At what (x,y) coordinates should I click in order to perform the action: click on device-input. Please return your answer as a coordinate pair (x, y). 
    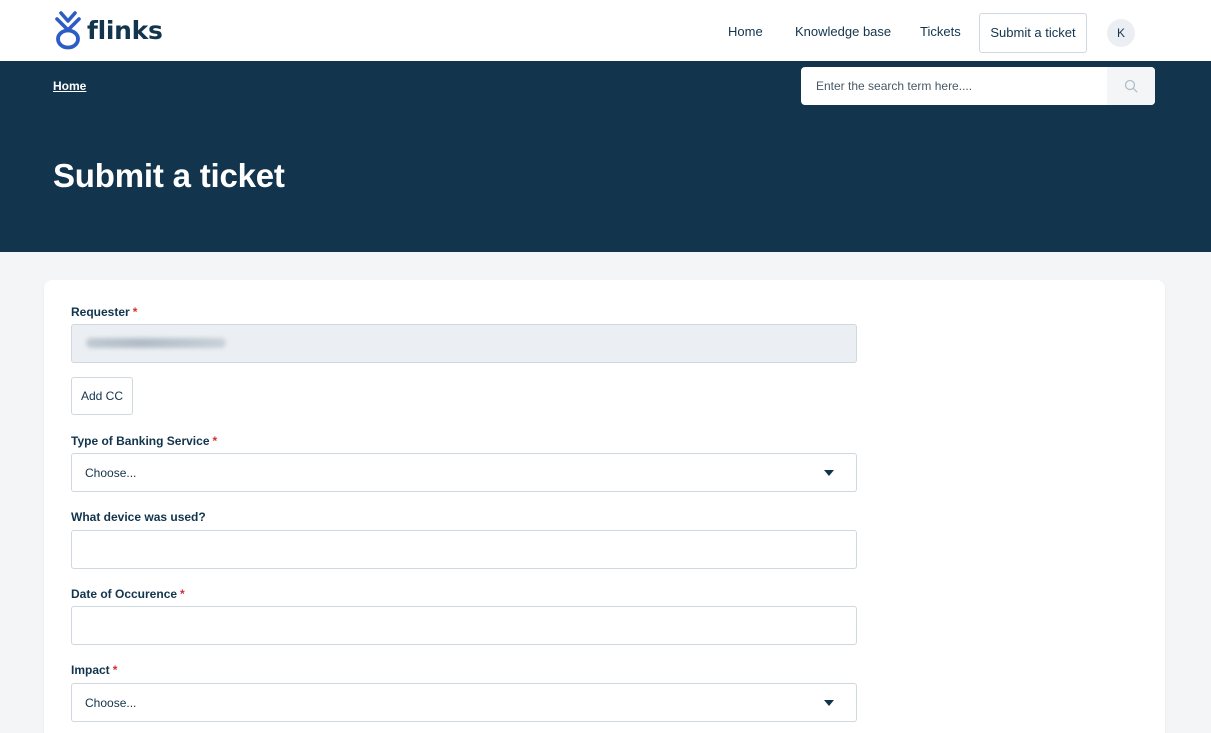
    Looking at the image, I should click on (464, 549).